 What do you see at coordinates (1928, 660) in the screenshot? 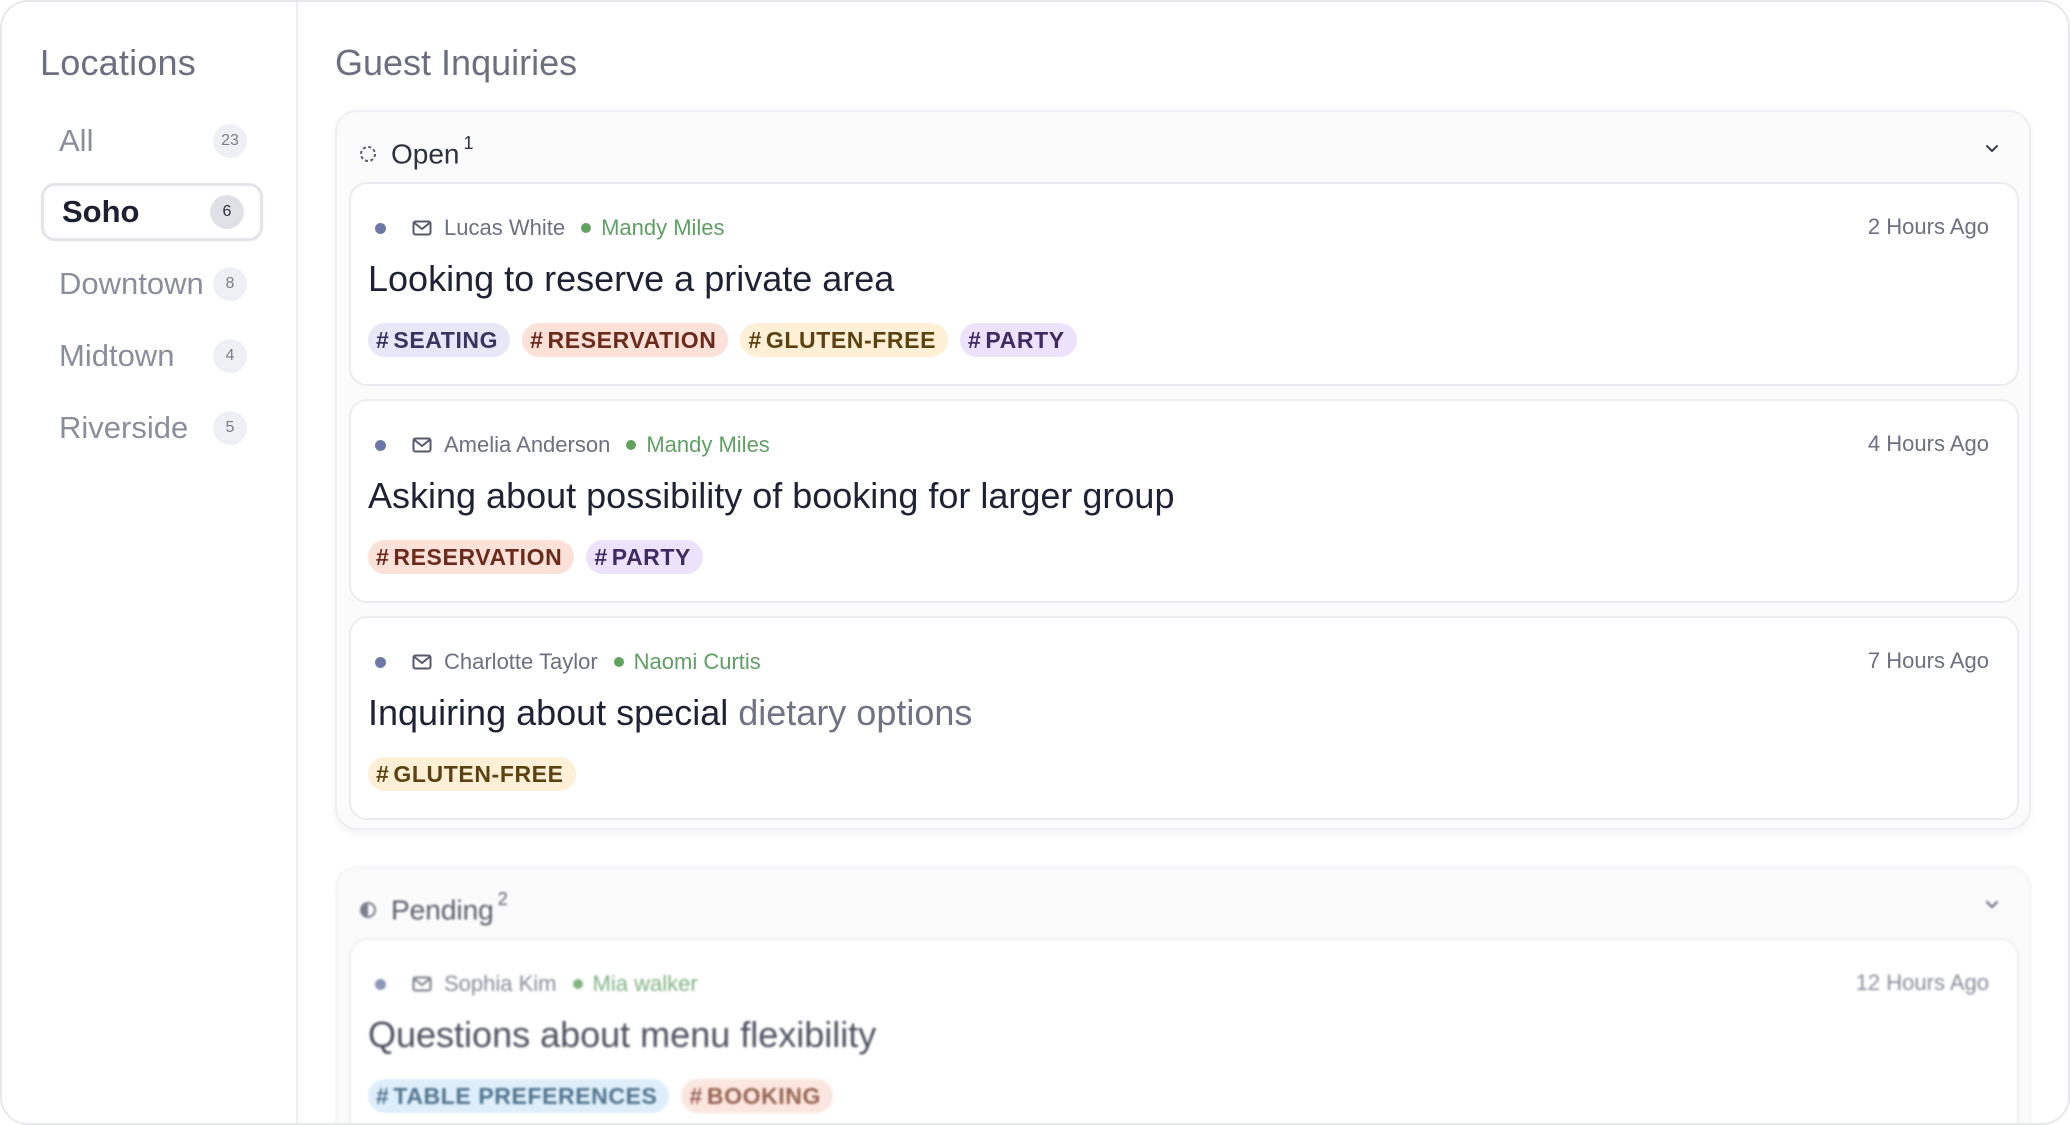
I see `inquiry-time: 7 Hours Ago` at bounding box center [1928, 660].